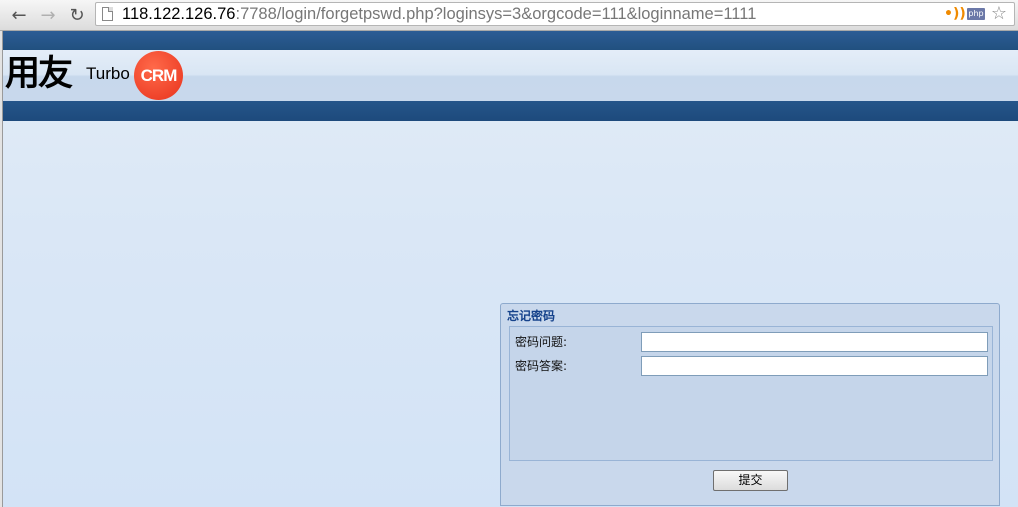 This screenshot has width=1018, height=507. What do you see at coordinates (750, 480) in the screenshot?
I see `submit-button: 提交` at bounding box center [750, 480].